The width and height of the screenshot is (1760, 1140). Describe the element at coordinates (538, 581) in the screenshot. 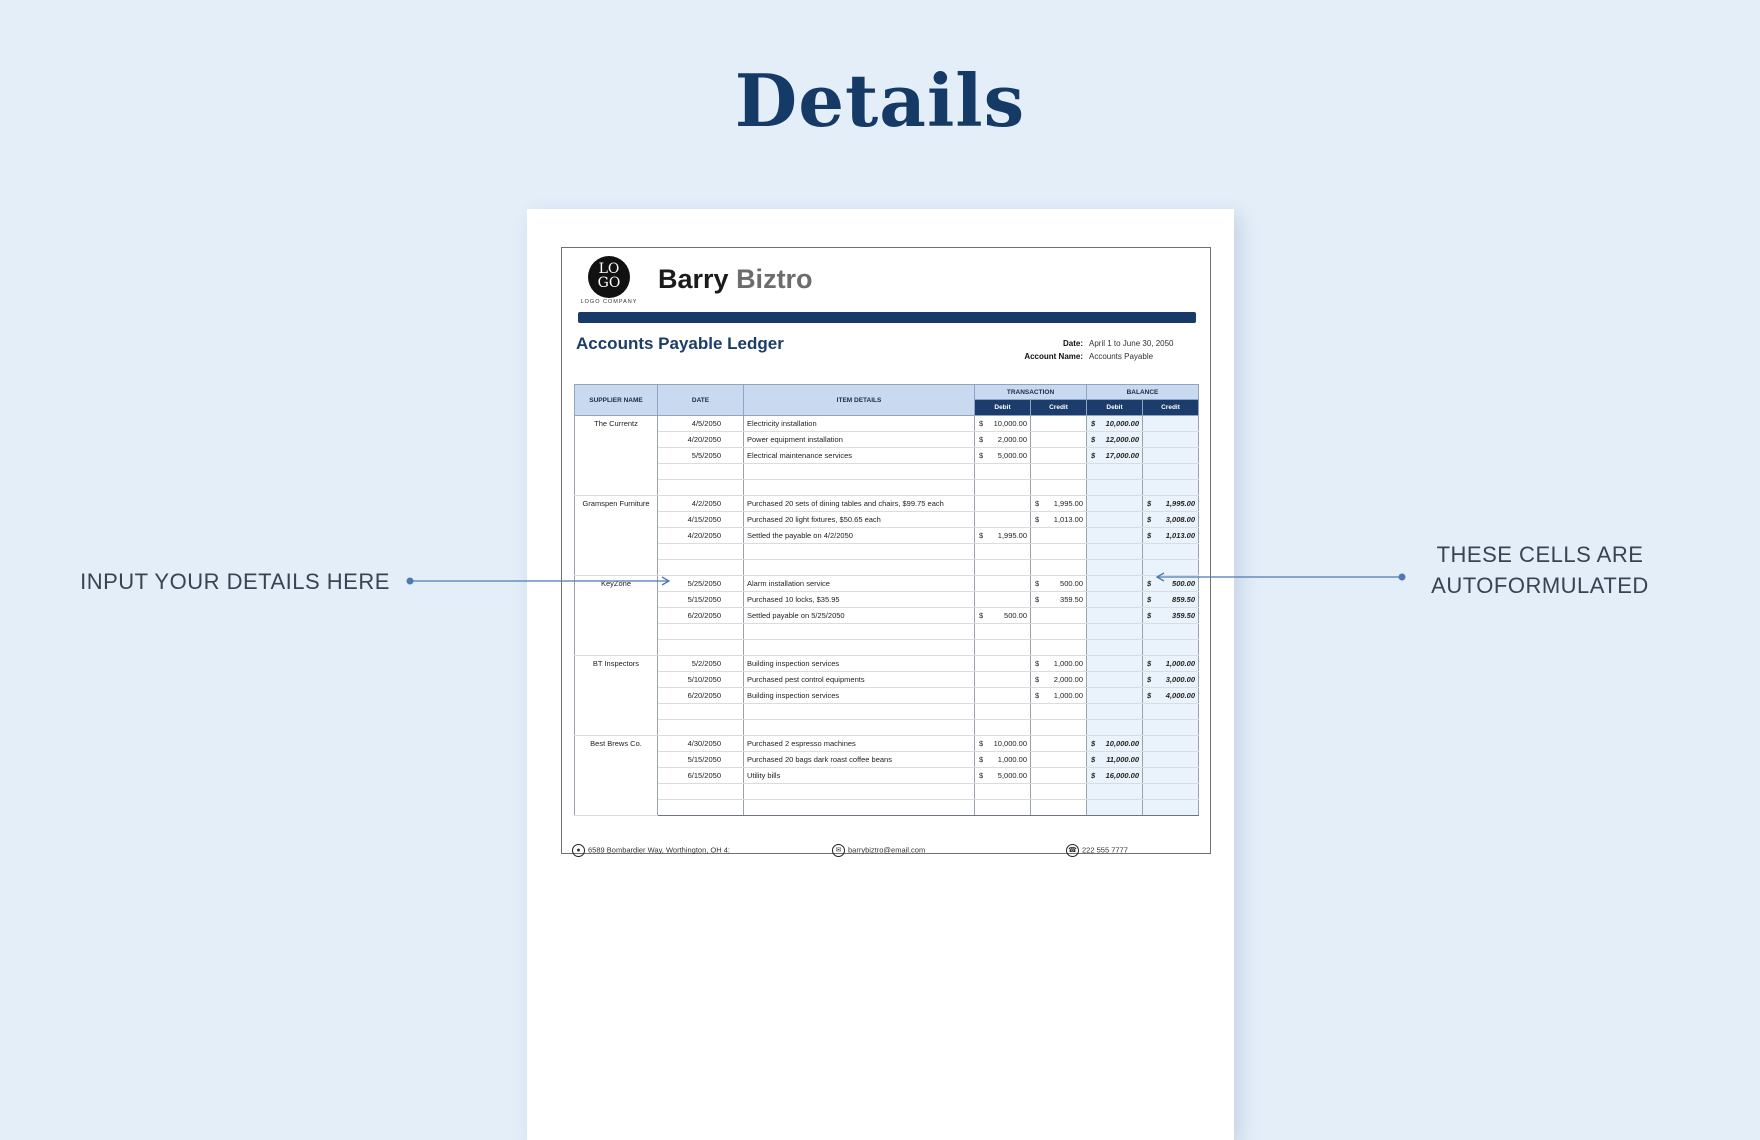

I see `left-callout-arrow` at that location.